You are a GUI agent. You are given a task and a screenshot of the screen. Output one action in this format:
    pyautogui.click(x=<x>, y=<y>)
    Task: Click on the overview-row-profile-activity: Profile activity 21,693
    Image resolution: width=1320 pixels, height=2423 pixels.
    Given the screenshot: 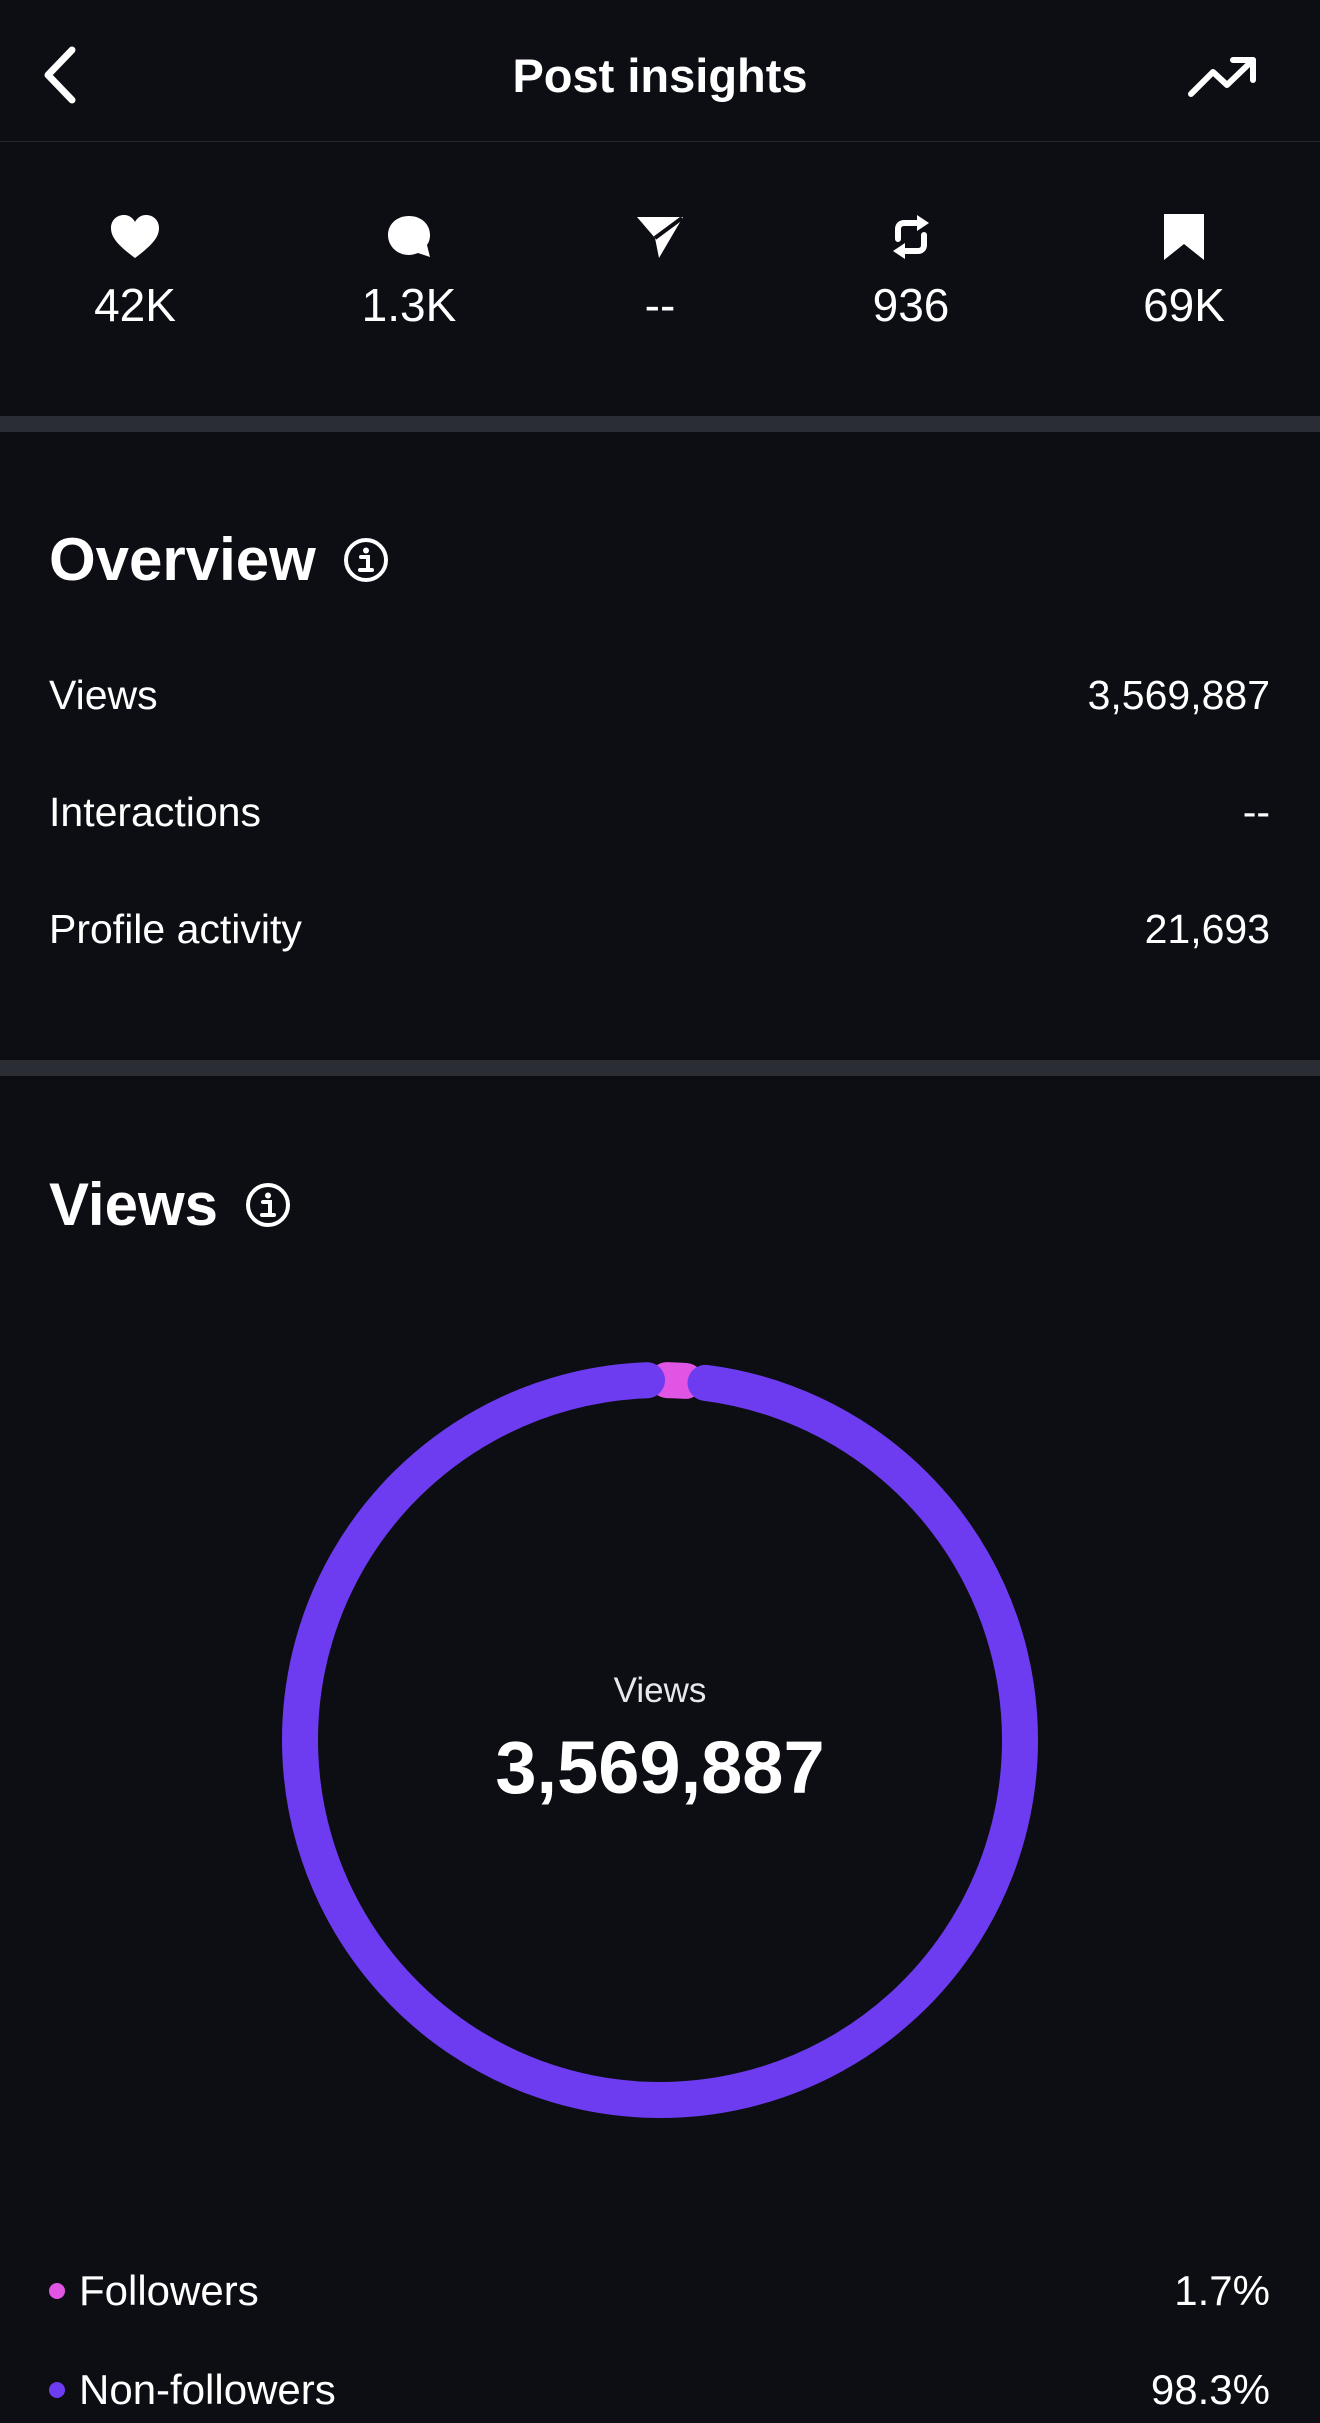 What is the action you would take?
    pyautogui.click(x=659, y=929)
    